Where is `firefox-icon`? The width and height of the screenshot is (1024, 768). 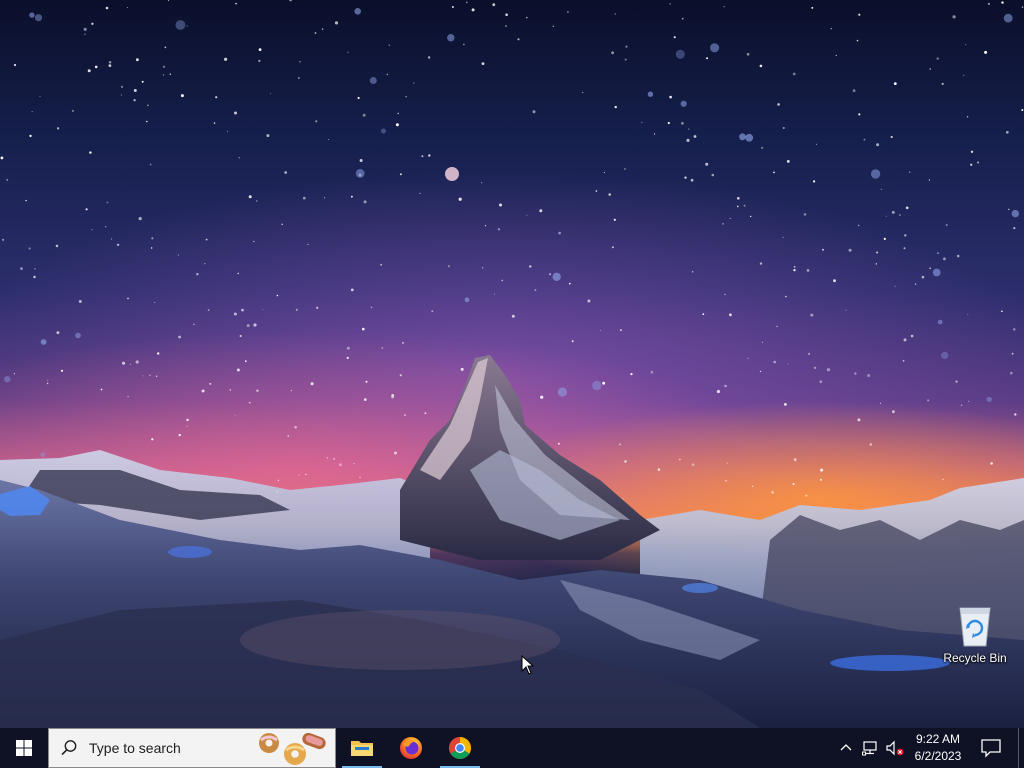 firefox-icon is located at coordinates (411, 748).